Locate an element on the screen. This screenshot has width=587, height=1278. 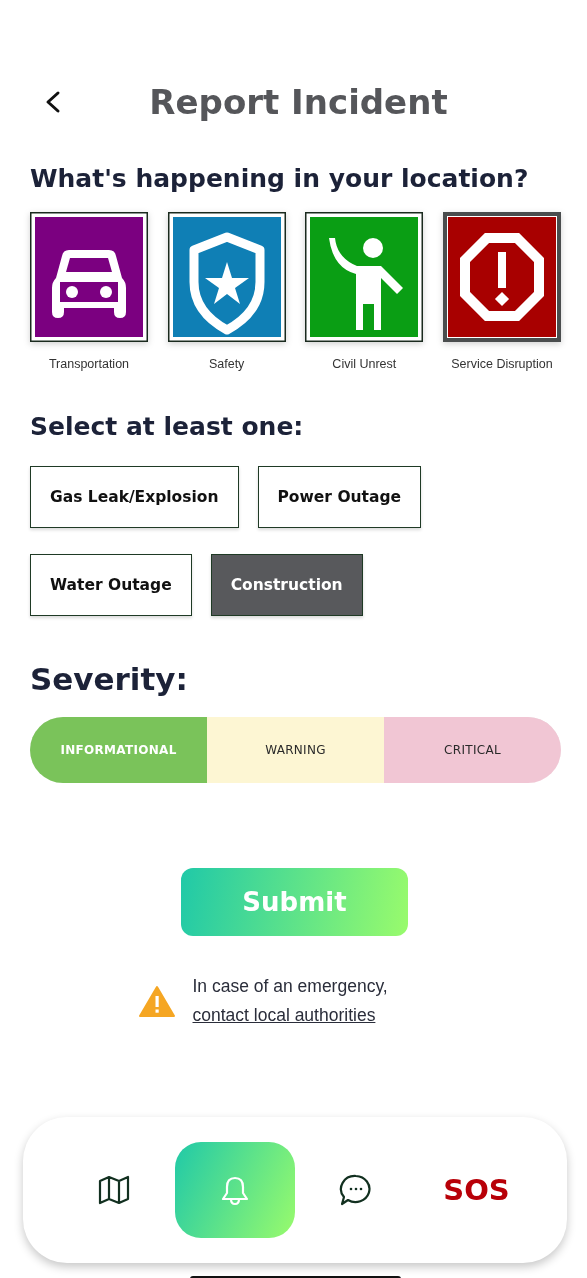
option-chip: Construction is located at coordinates (286, 585).